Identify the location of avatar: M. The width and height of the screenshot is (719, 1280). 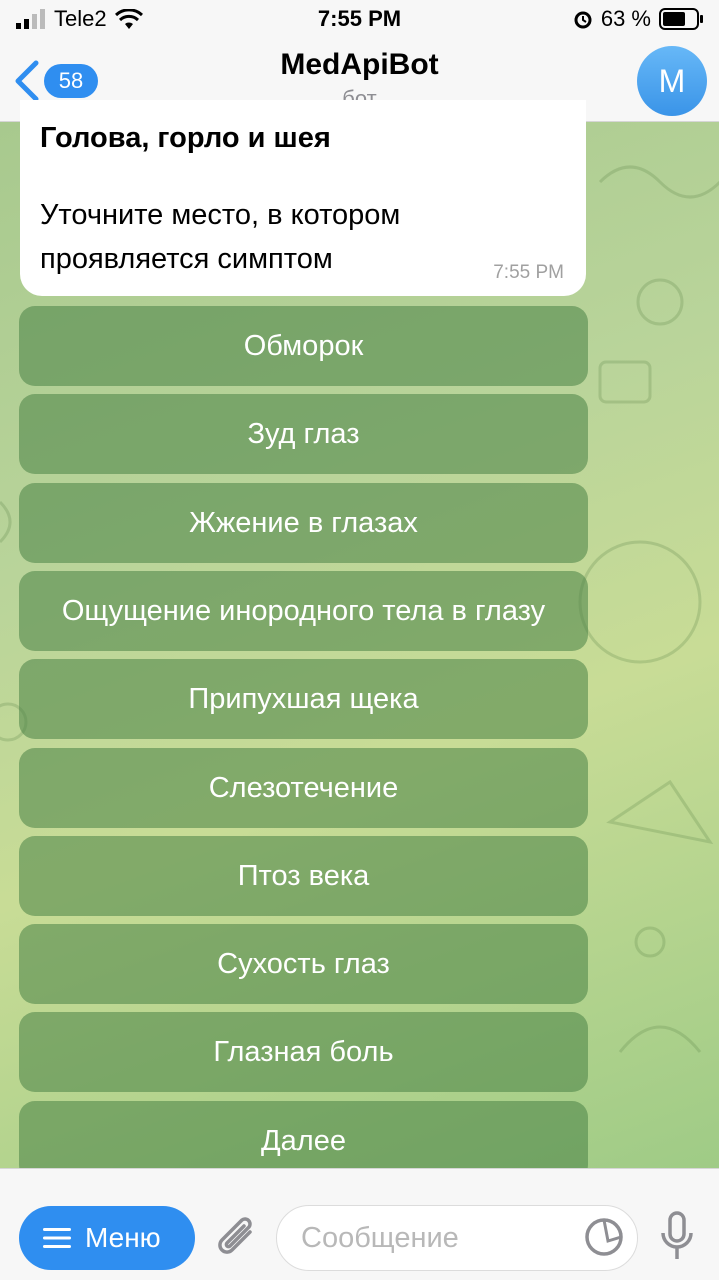
(672, 81).